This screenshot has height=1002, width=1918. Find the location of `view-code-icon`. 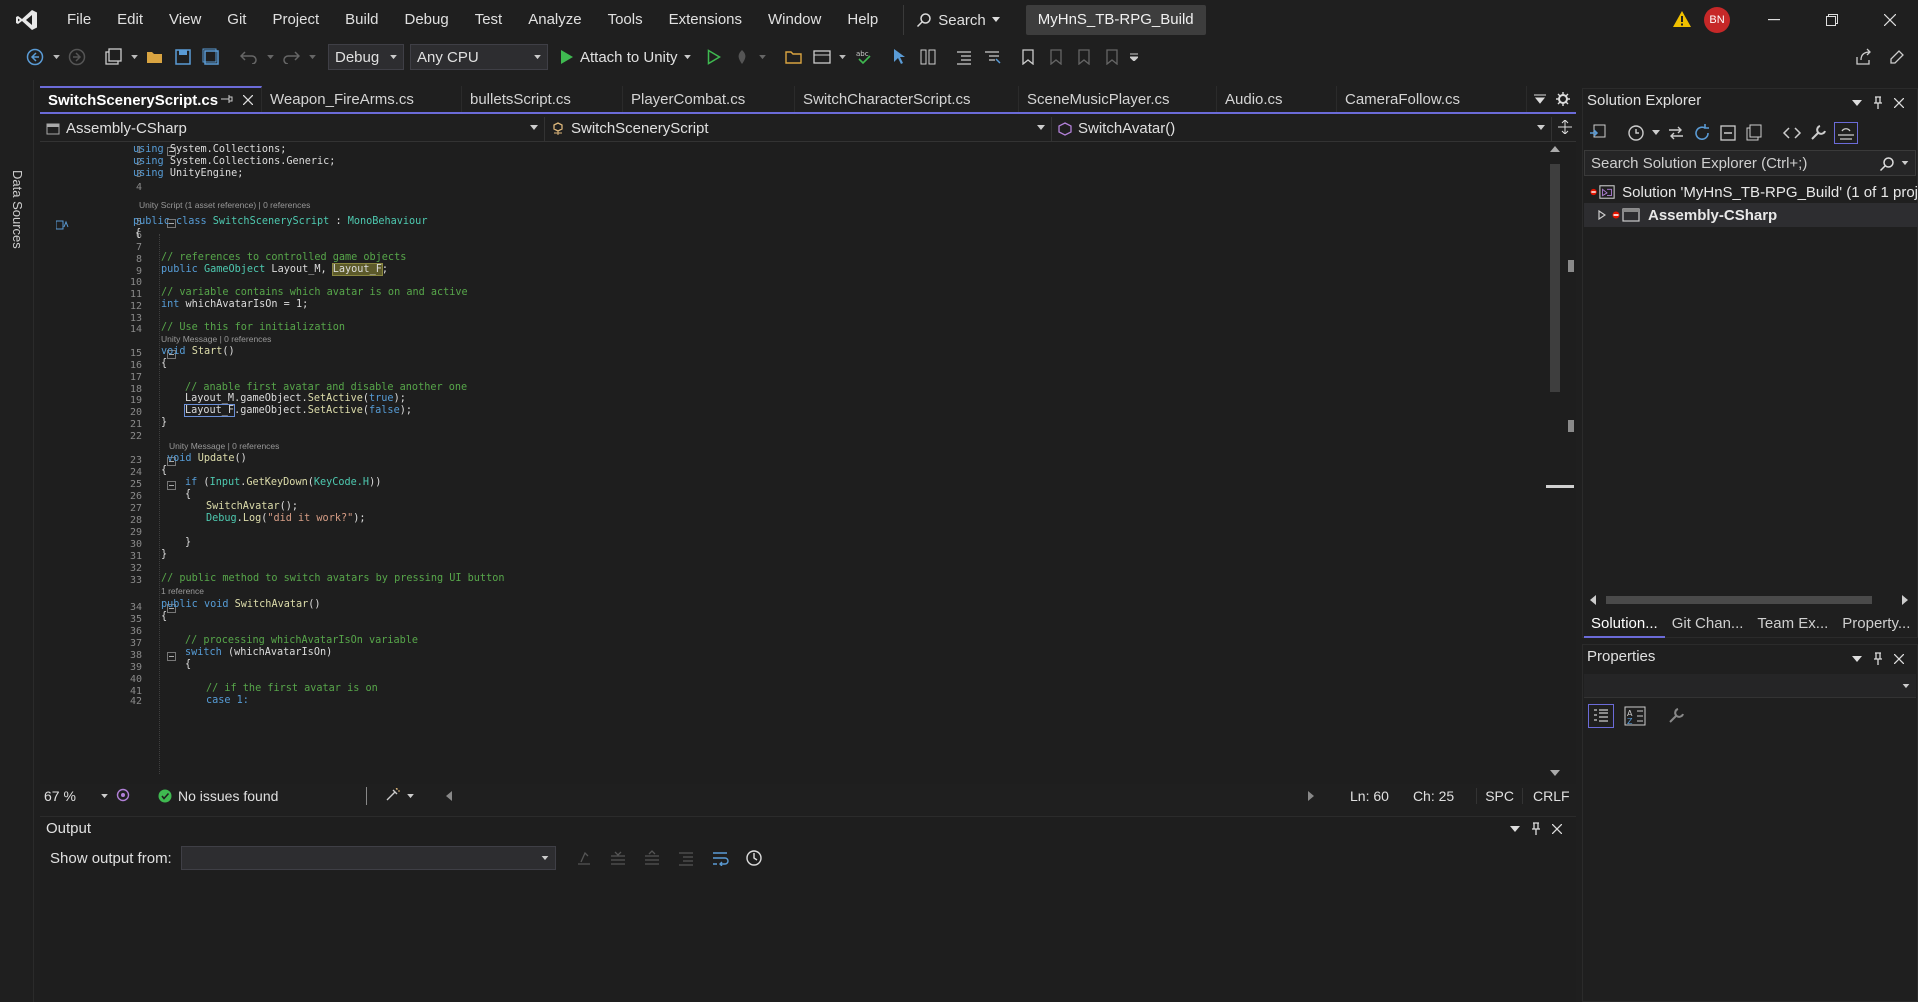

view-code-icon is located at coordinates (1792, 133).